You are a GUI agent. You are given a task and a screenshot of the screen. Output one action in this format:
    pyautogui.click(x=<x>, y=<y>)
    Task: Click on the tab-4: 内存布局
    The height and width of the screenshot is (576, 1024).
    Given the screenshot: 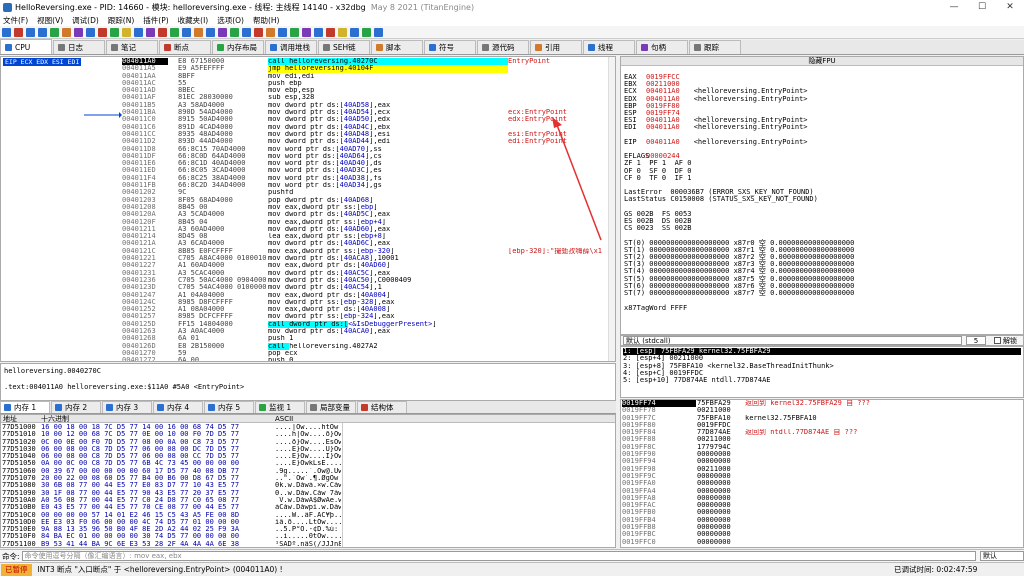 What is the action you would take?
    pyautogui.click(x=238, y=47)
    